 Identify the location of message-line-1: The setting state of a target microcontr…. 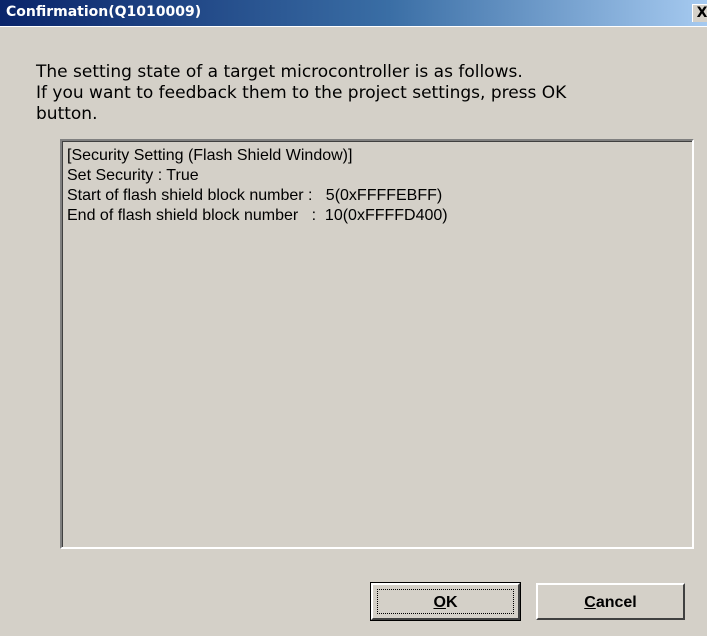
(279, 72).